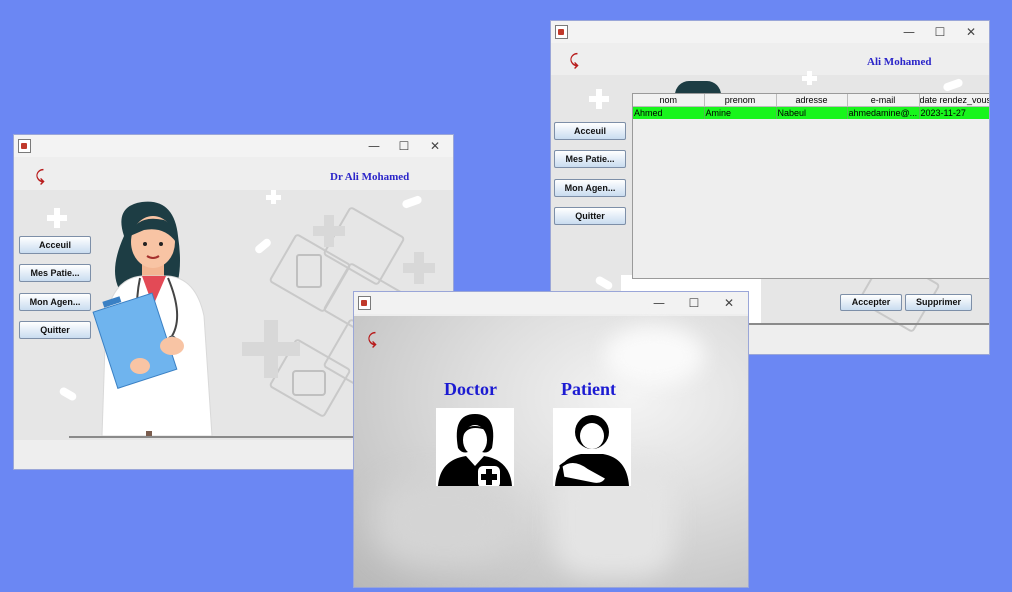 The height and width of the screenshot is (592, 1012). I want to click on doctor-role-button, so click(475, 448).